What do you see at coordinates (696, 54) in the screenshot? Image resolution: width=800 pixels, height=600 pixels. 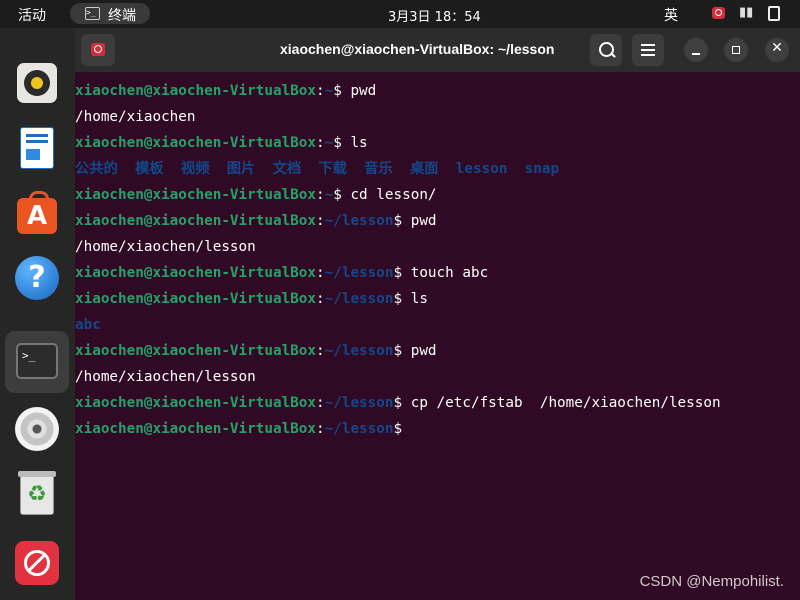 I see `minimize-icon` at bounding box center [696, 54].